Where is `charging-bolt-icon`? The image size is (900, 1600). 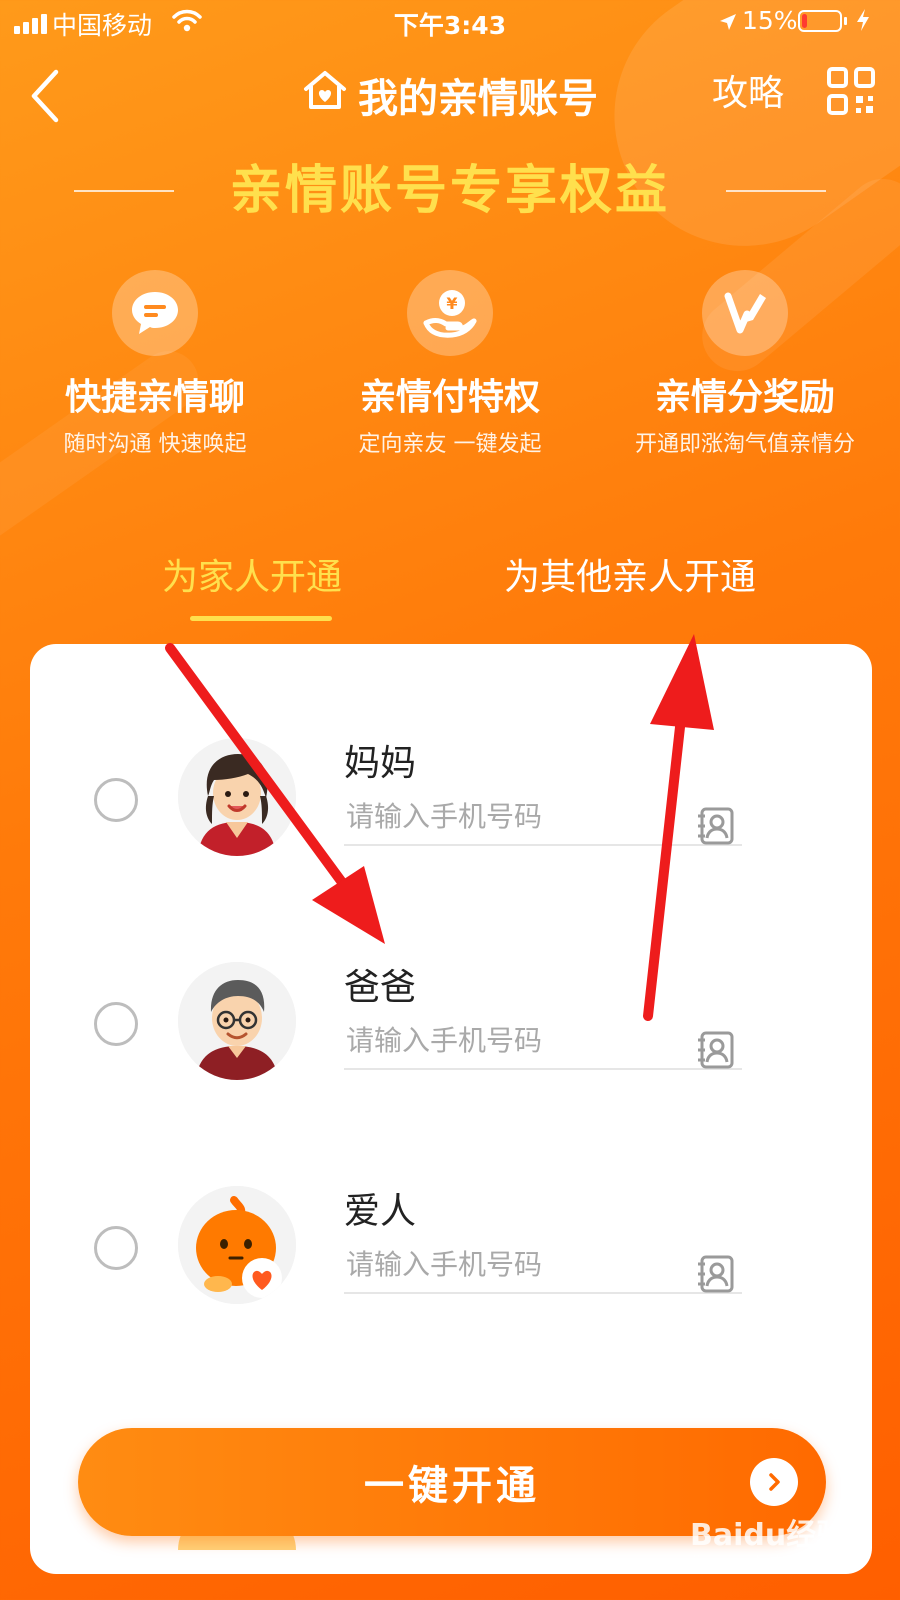 charging-bolt-icon is located at coordinates (863, 23).